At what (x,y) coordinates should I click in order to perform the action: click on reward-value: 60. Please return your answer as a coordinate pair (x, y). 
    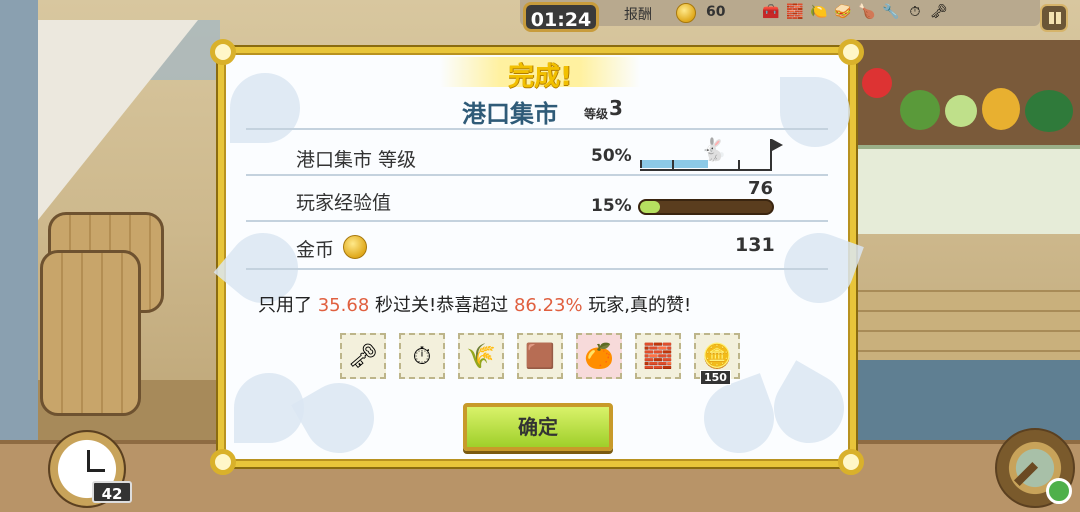
    Looking at the image, I should click on (716, 12).